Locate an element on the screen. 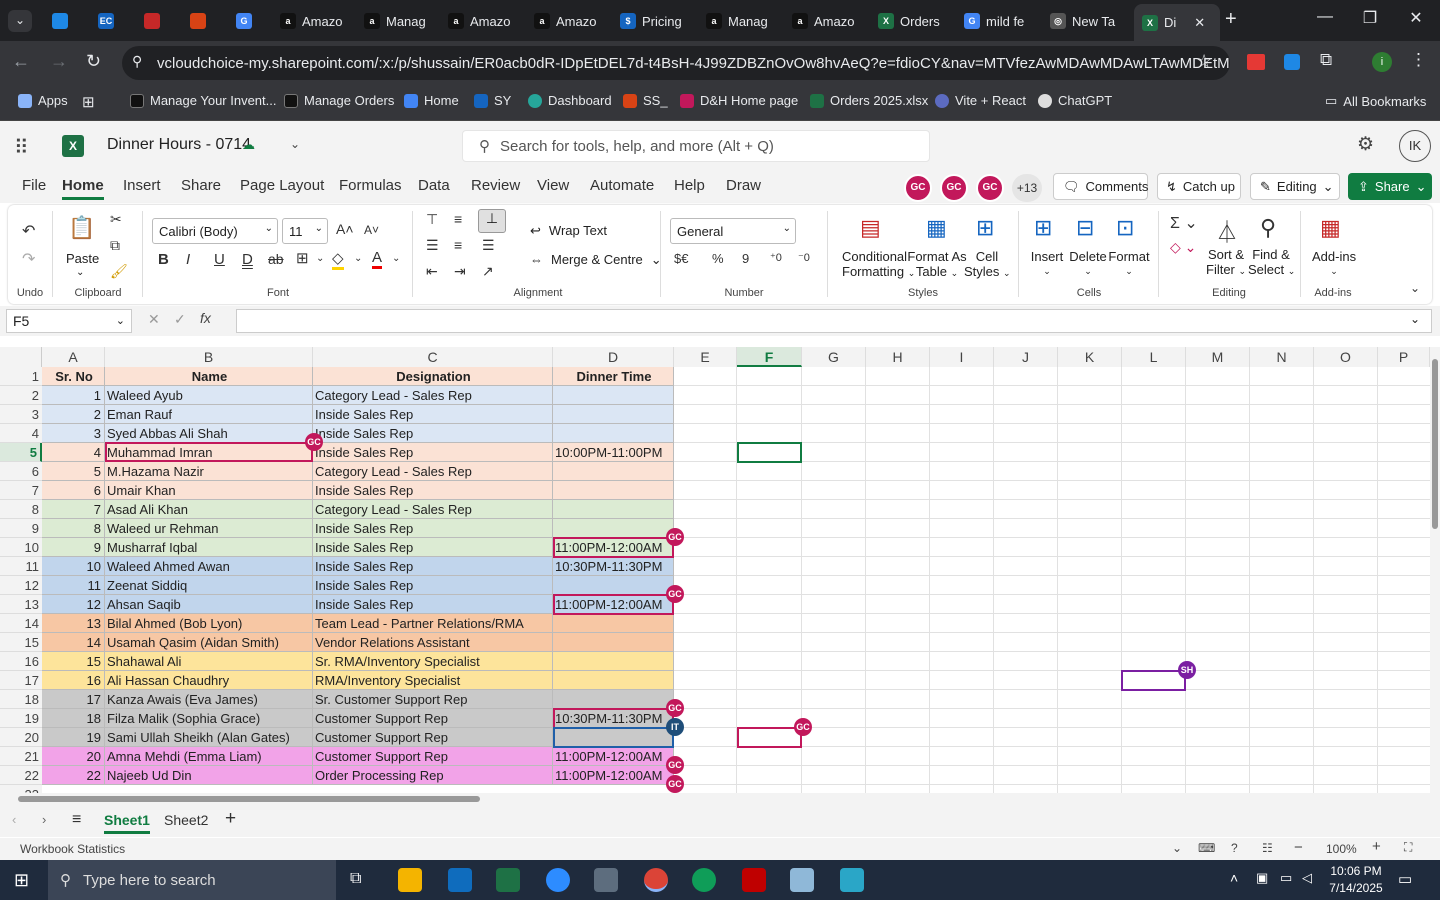  find-select-button: Find & Select ⌄ is located at coordinates (1271, 263).